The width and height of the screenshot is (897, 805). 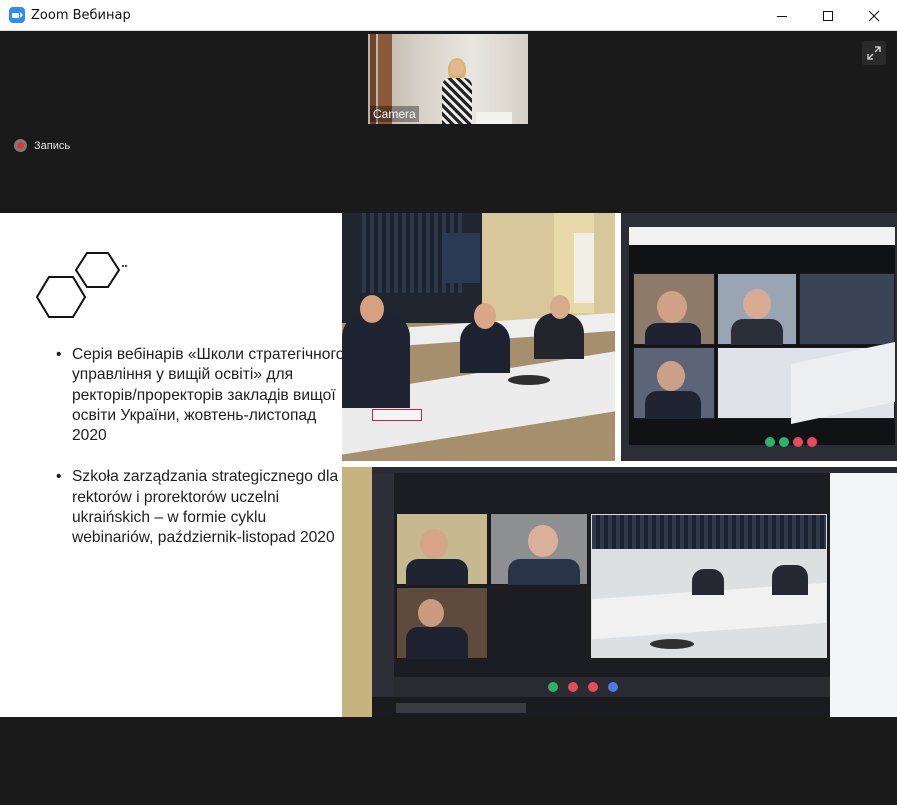 What do you see at coordinates (20, 145) in the screenshot?
I see `record-icon` at bounding box center [20, 145].